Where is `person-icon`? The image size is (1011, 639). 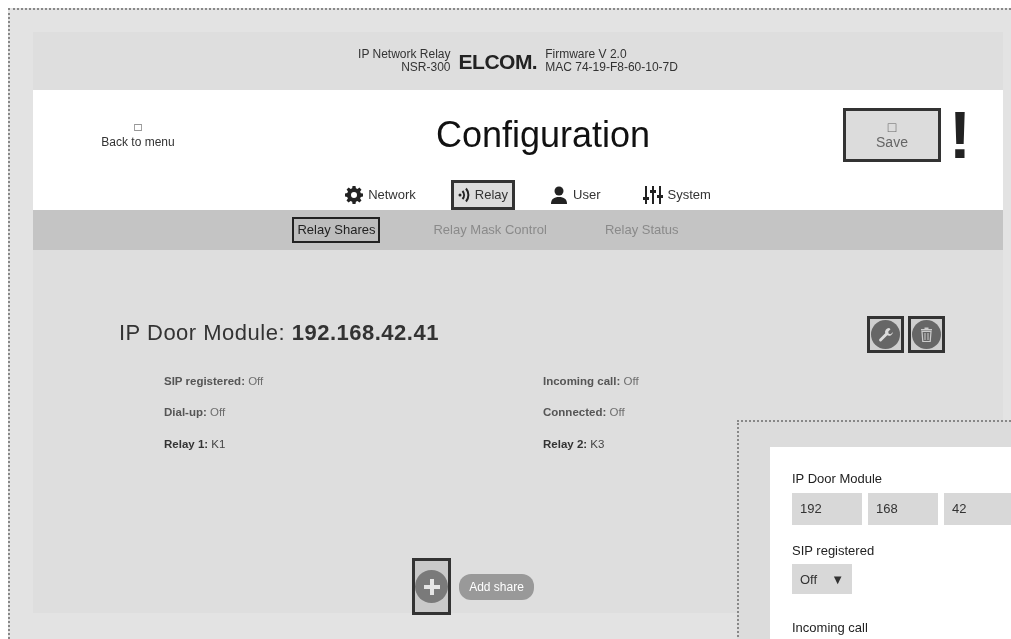
person-icon is located at coordinates (559, 195).